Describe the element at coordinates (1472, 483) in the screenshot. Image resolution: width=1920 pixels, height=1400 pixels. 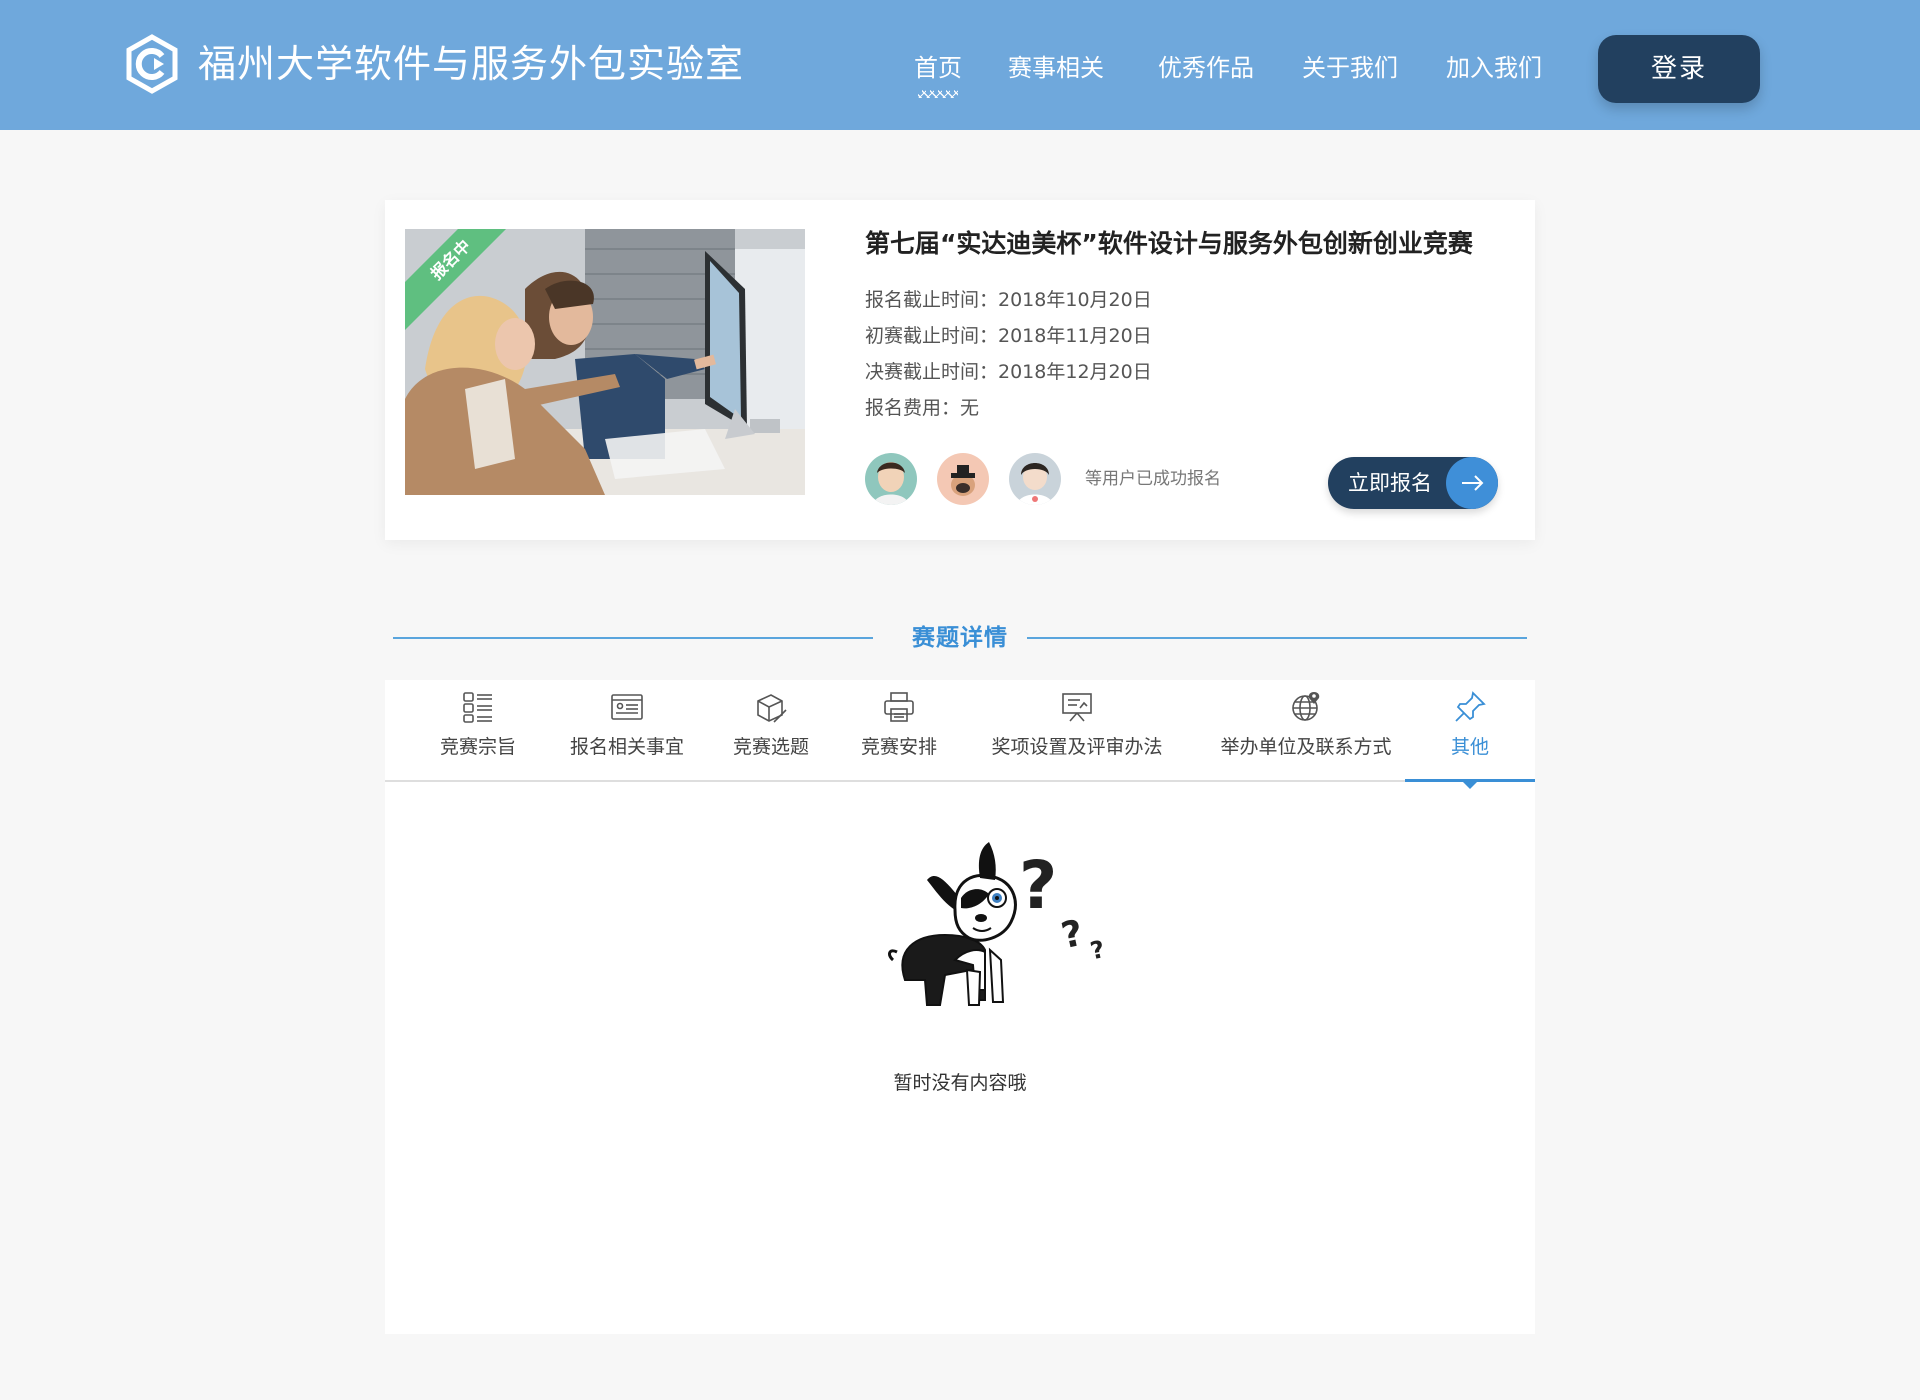
I see `arrow-right-icon` at that location.